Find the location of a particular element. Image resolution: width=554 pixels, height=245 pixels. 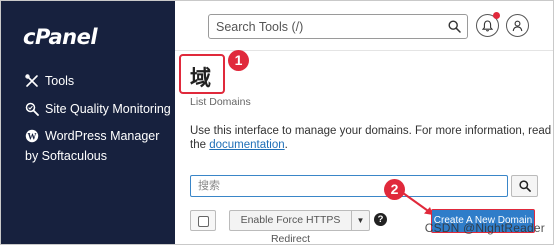

user-icon is located at coordinates (517, 25).